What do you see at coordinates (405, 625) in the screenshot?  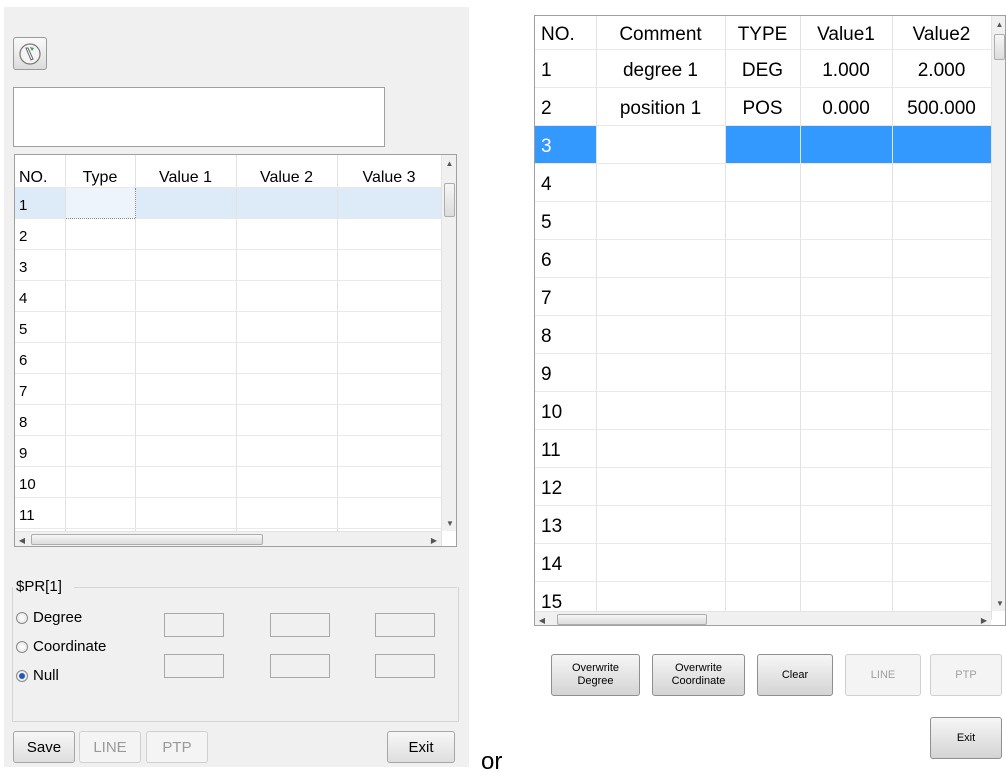 I see `value3-field-row1` at bounding box center [405, 625].